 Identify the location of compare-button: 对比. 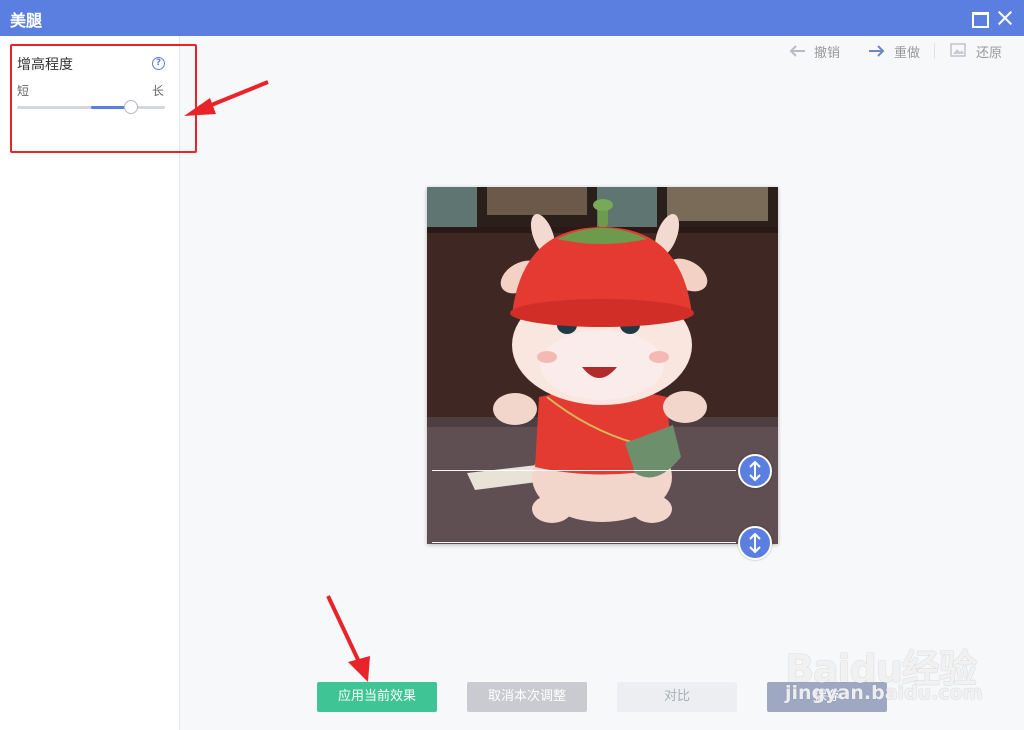
(677, 697).